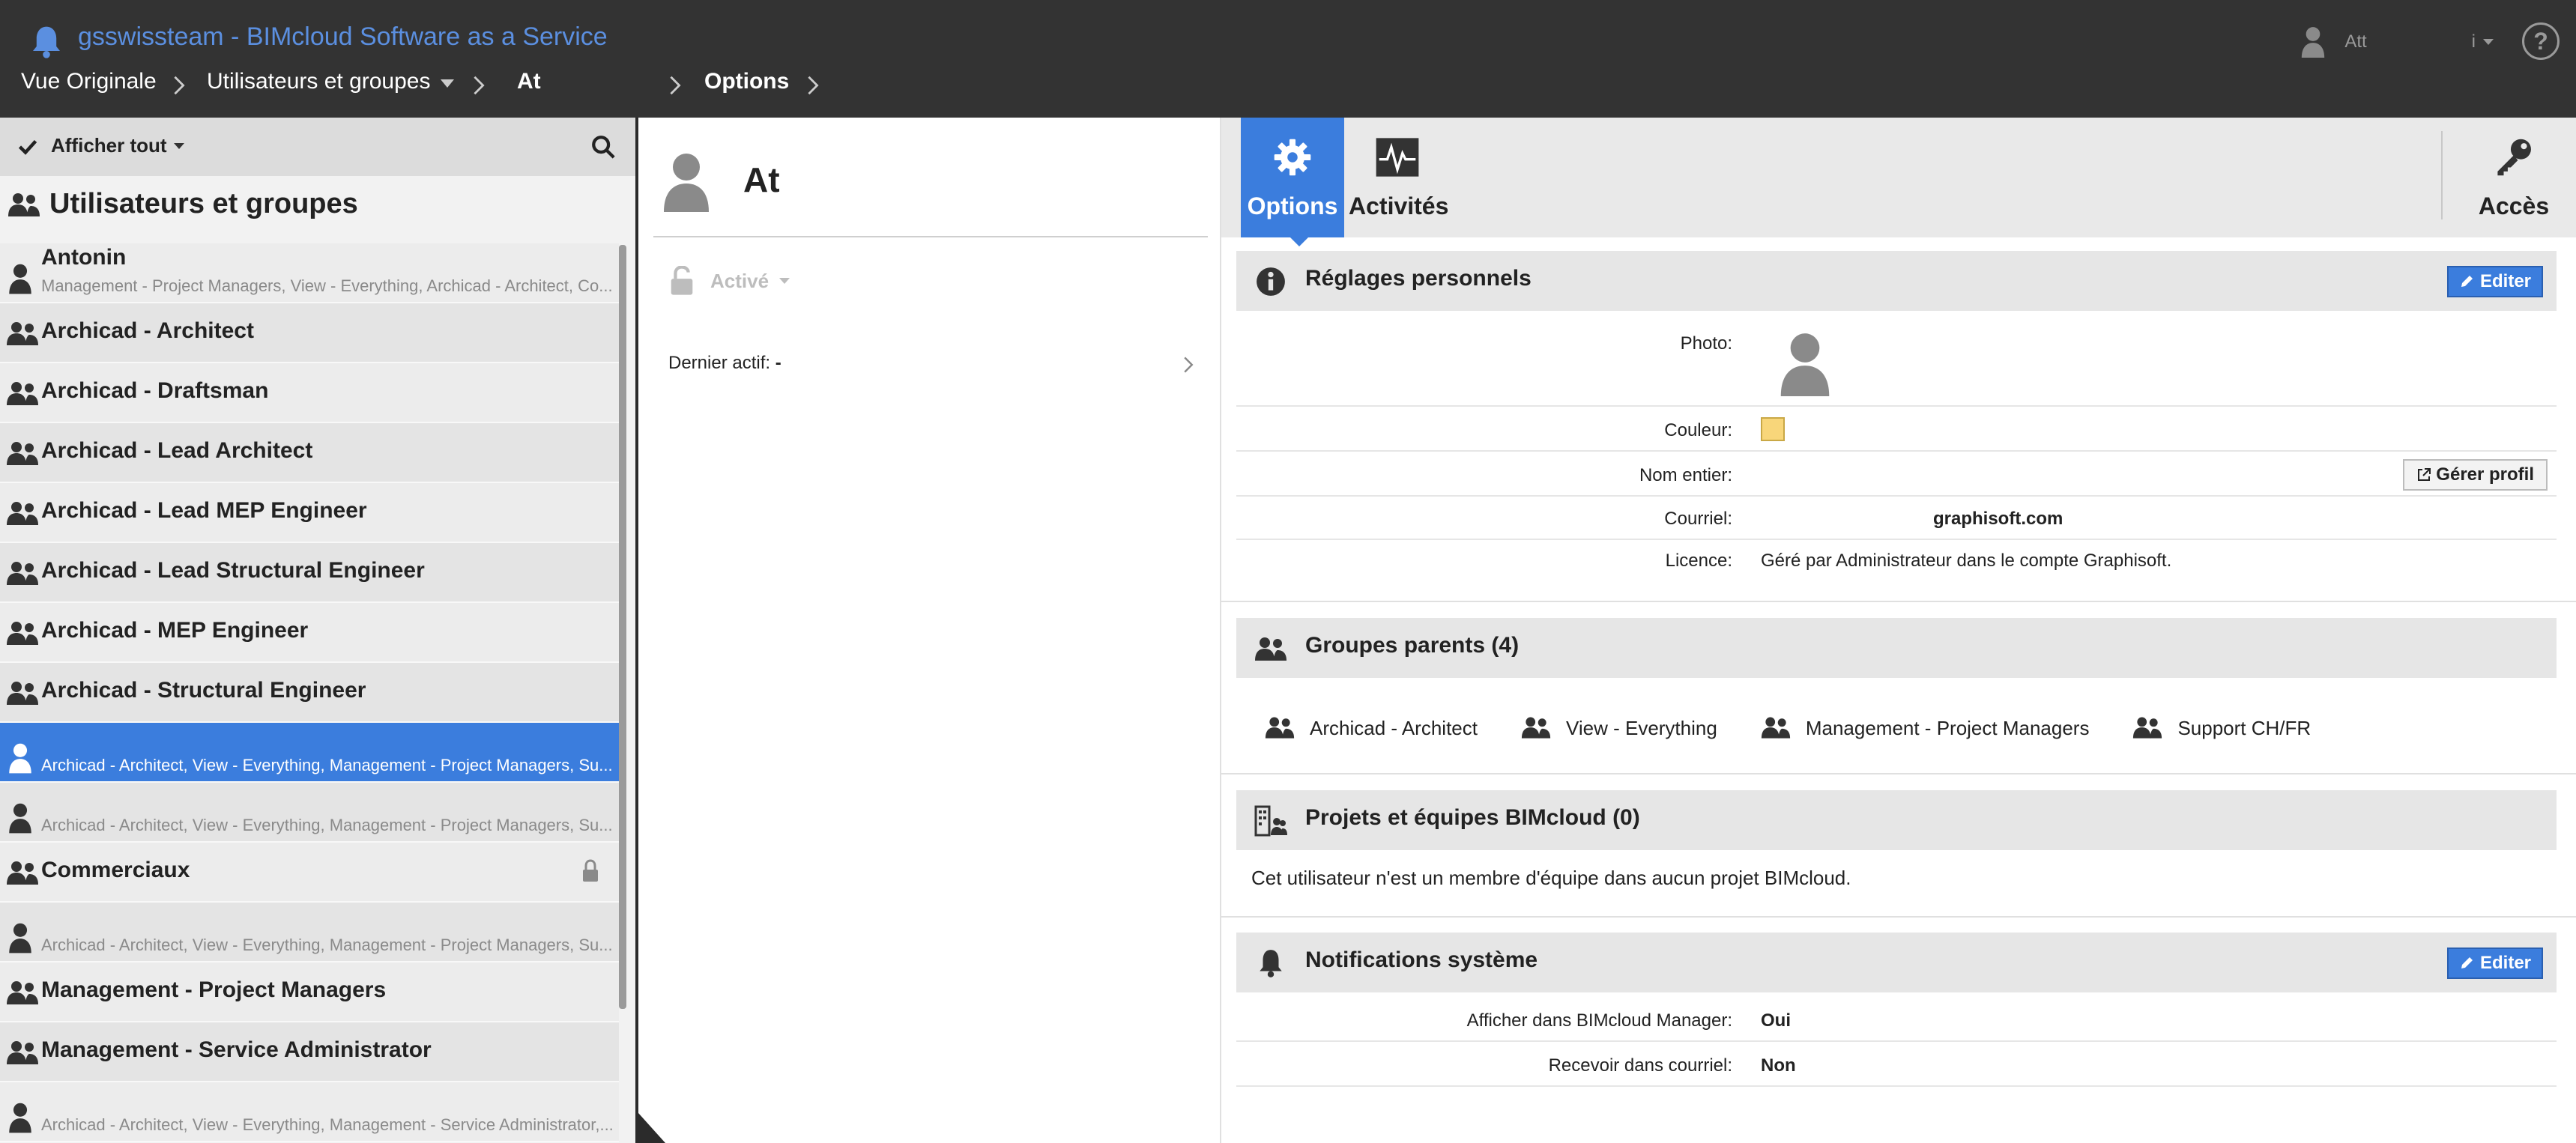 The image size is (2576, 1143). I want to click on tab-options: Options, so click(1292, 177).